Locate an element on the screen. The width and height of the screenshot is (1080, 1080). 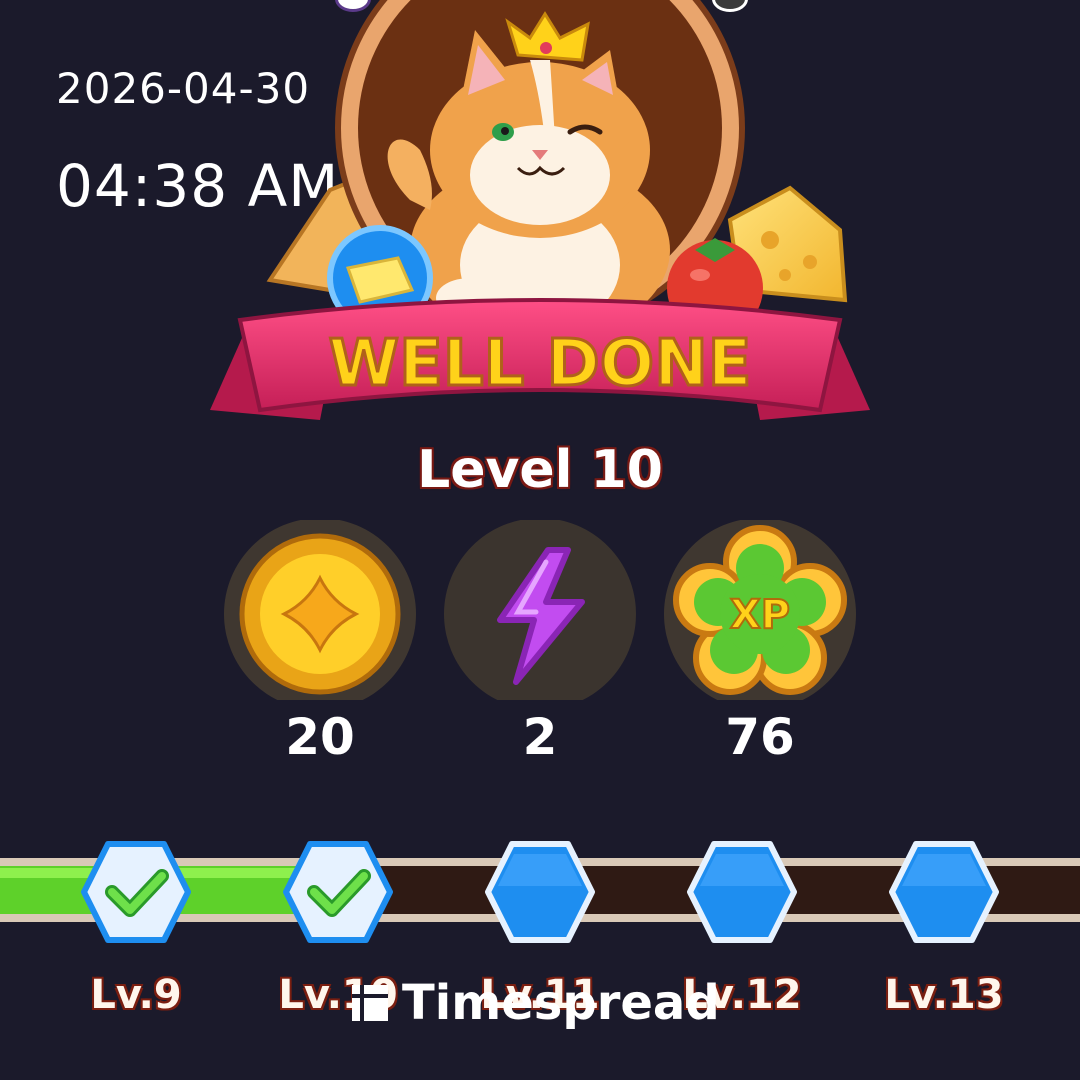
coin-icon is located at coordinates (320, 614).